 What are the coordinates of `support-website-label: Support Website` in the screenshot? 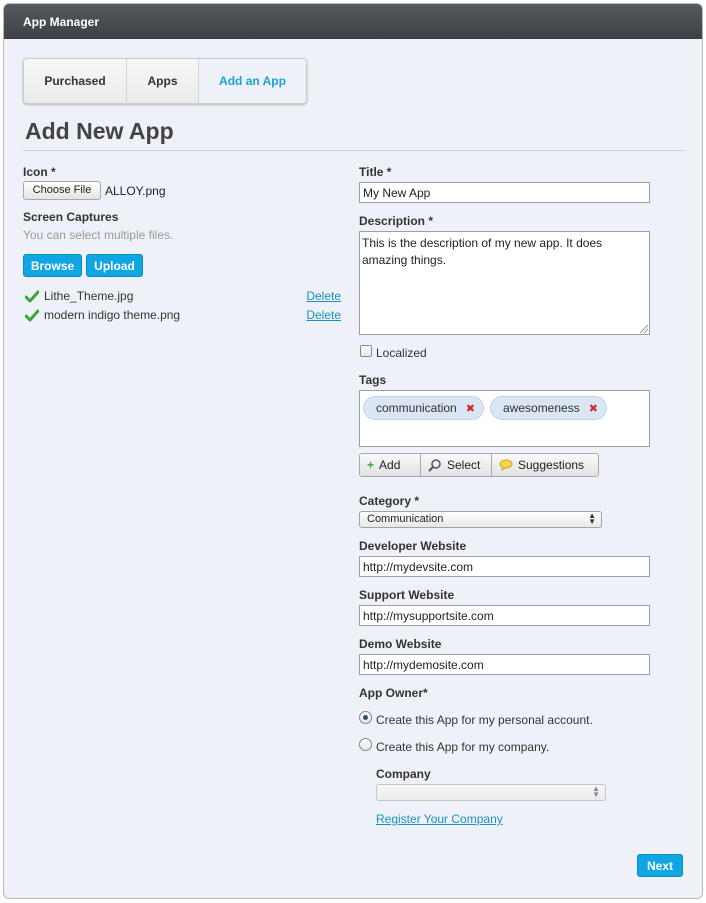 It's located at (407, 595).